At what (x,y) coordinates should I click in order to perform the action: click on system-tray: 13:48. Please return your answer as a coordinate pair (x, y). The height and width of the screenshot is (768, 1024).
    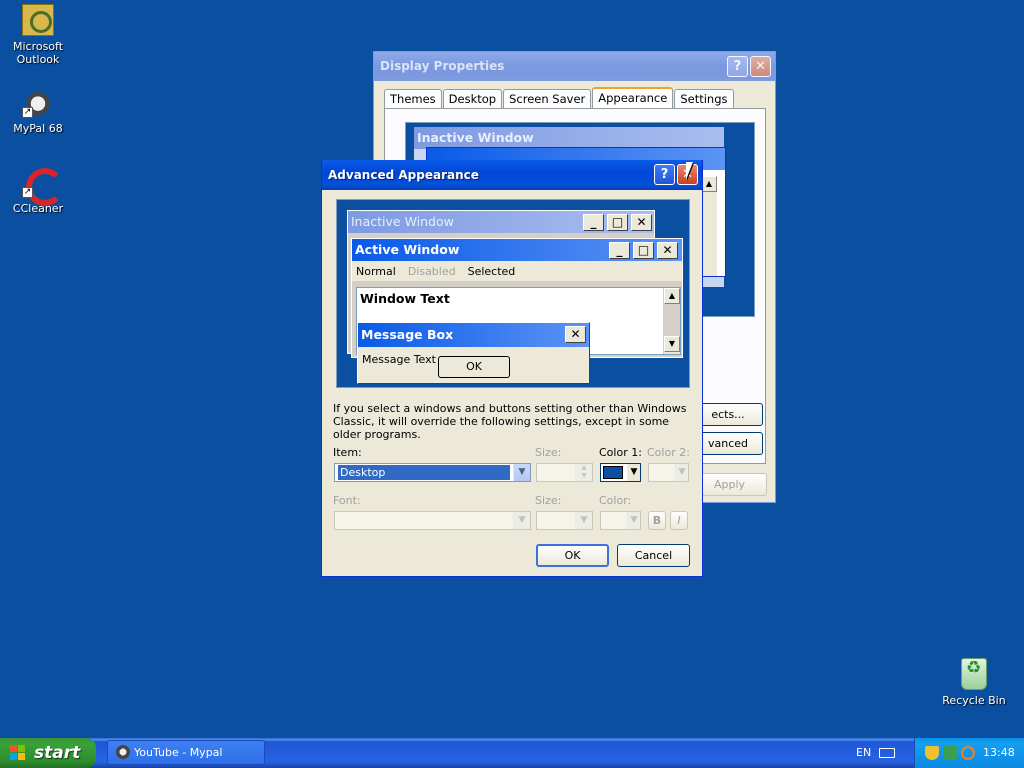
    Looking at the image, I should click on (969, 753).